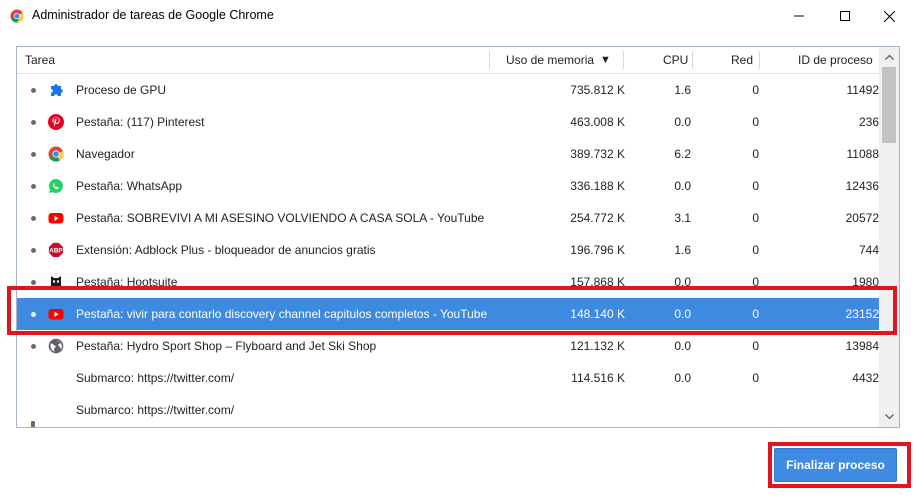 The height and width of the screenshot is (500, 914). Describe the element at coordinates (448, 90) in the screenshot. I see `table-row: Proceso de GPU 735.812 K 1.6 0 11492` at that location.